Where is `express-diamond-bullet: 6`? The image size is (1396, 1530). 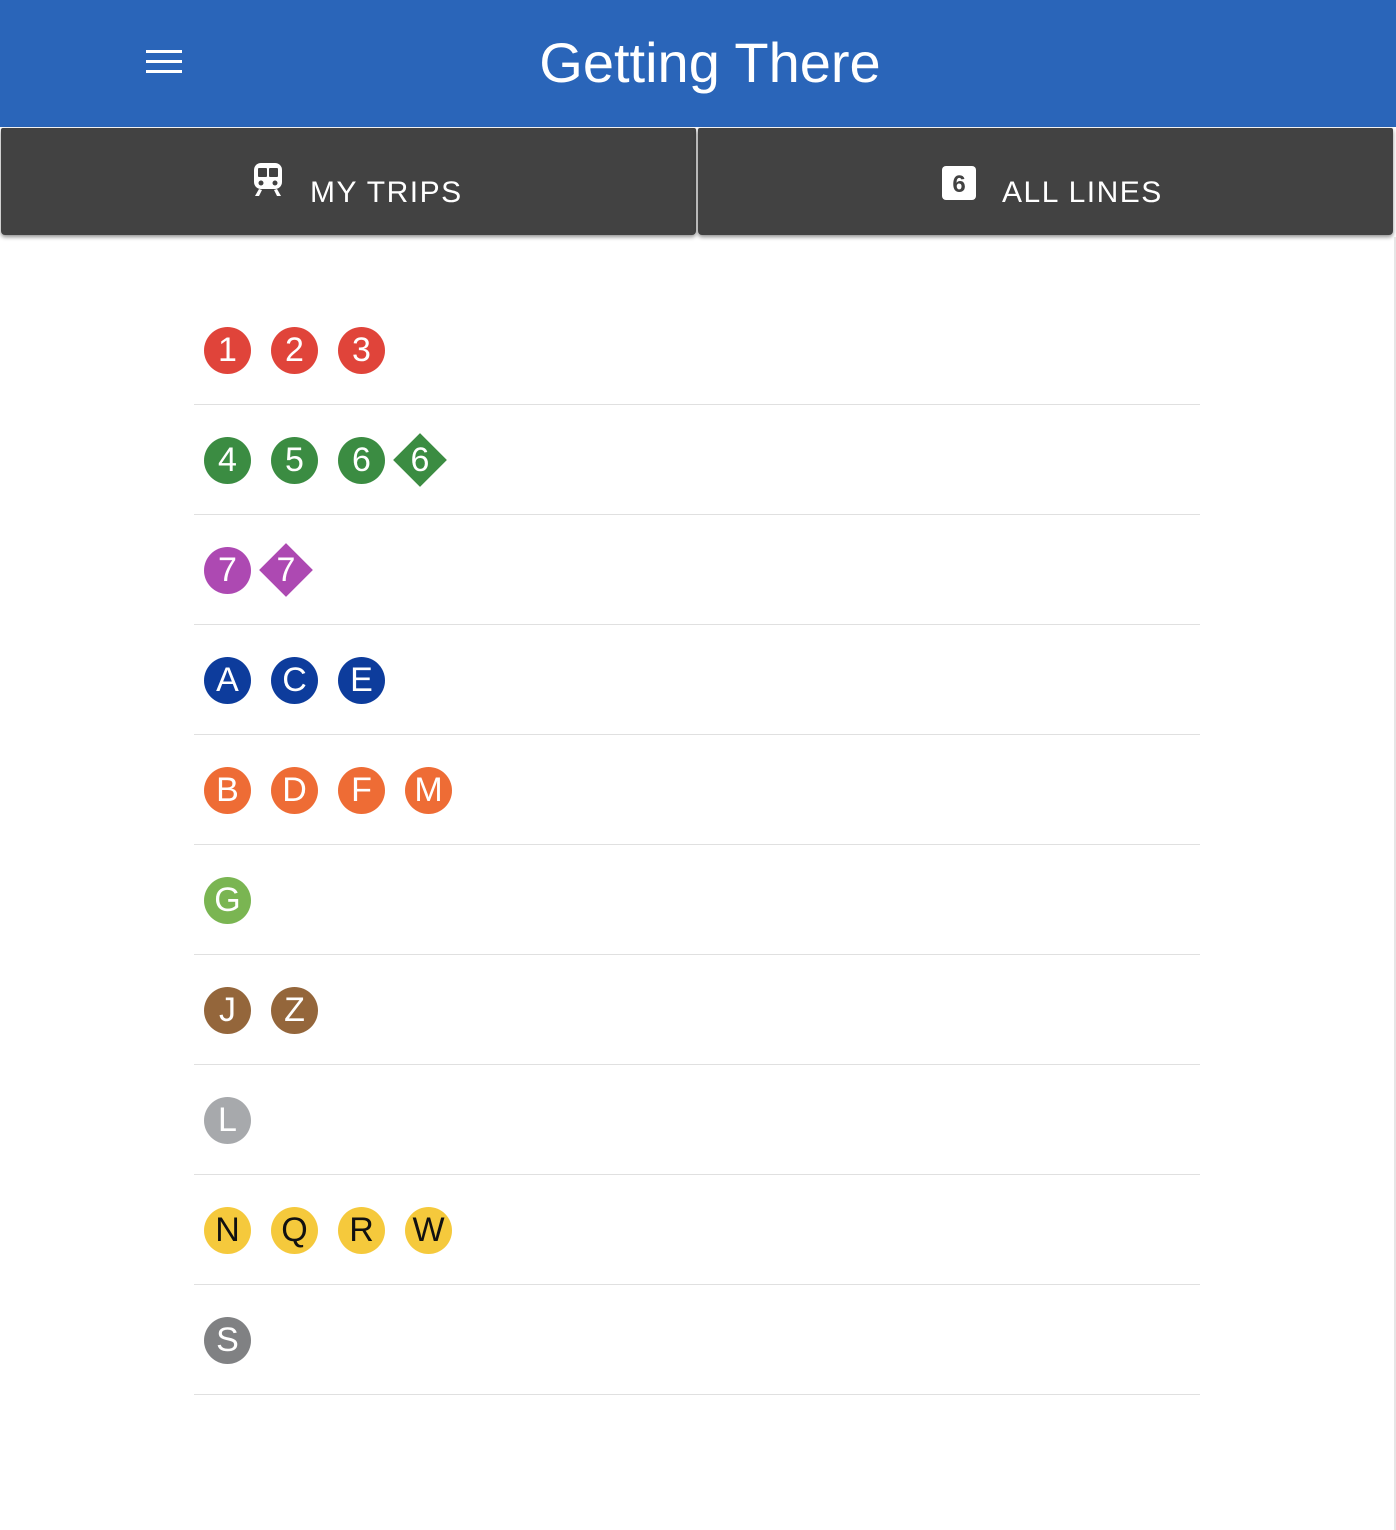
express-diamond-bullet: 6 is located at coordinates (420, 460).